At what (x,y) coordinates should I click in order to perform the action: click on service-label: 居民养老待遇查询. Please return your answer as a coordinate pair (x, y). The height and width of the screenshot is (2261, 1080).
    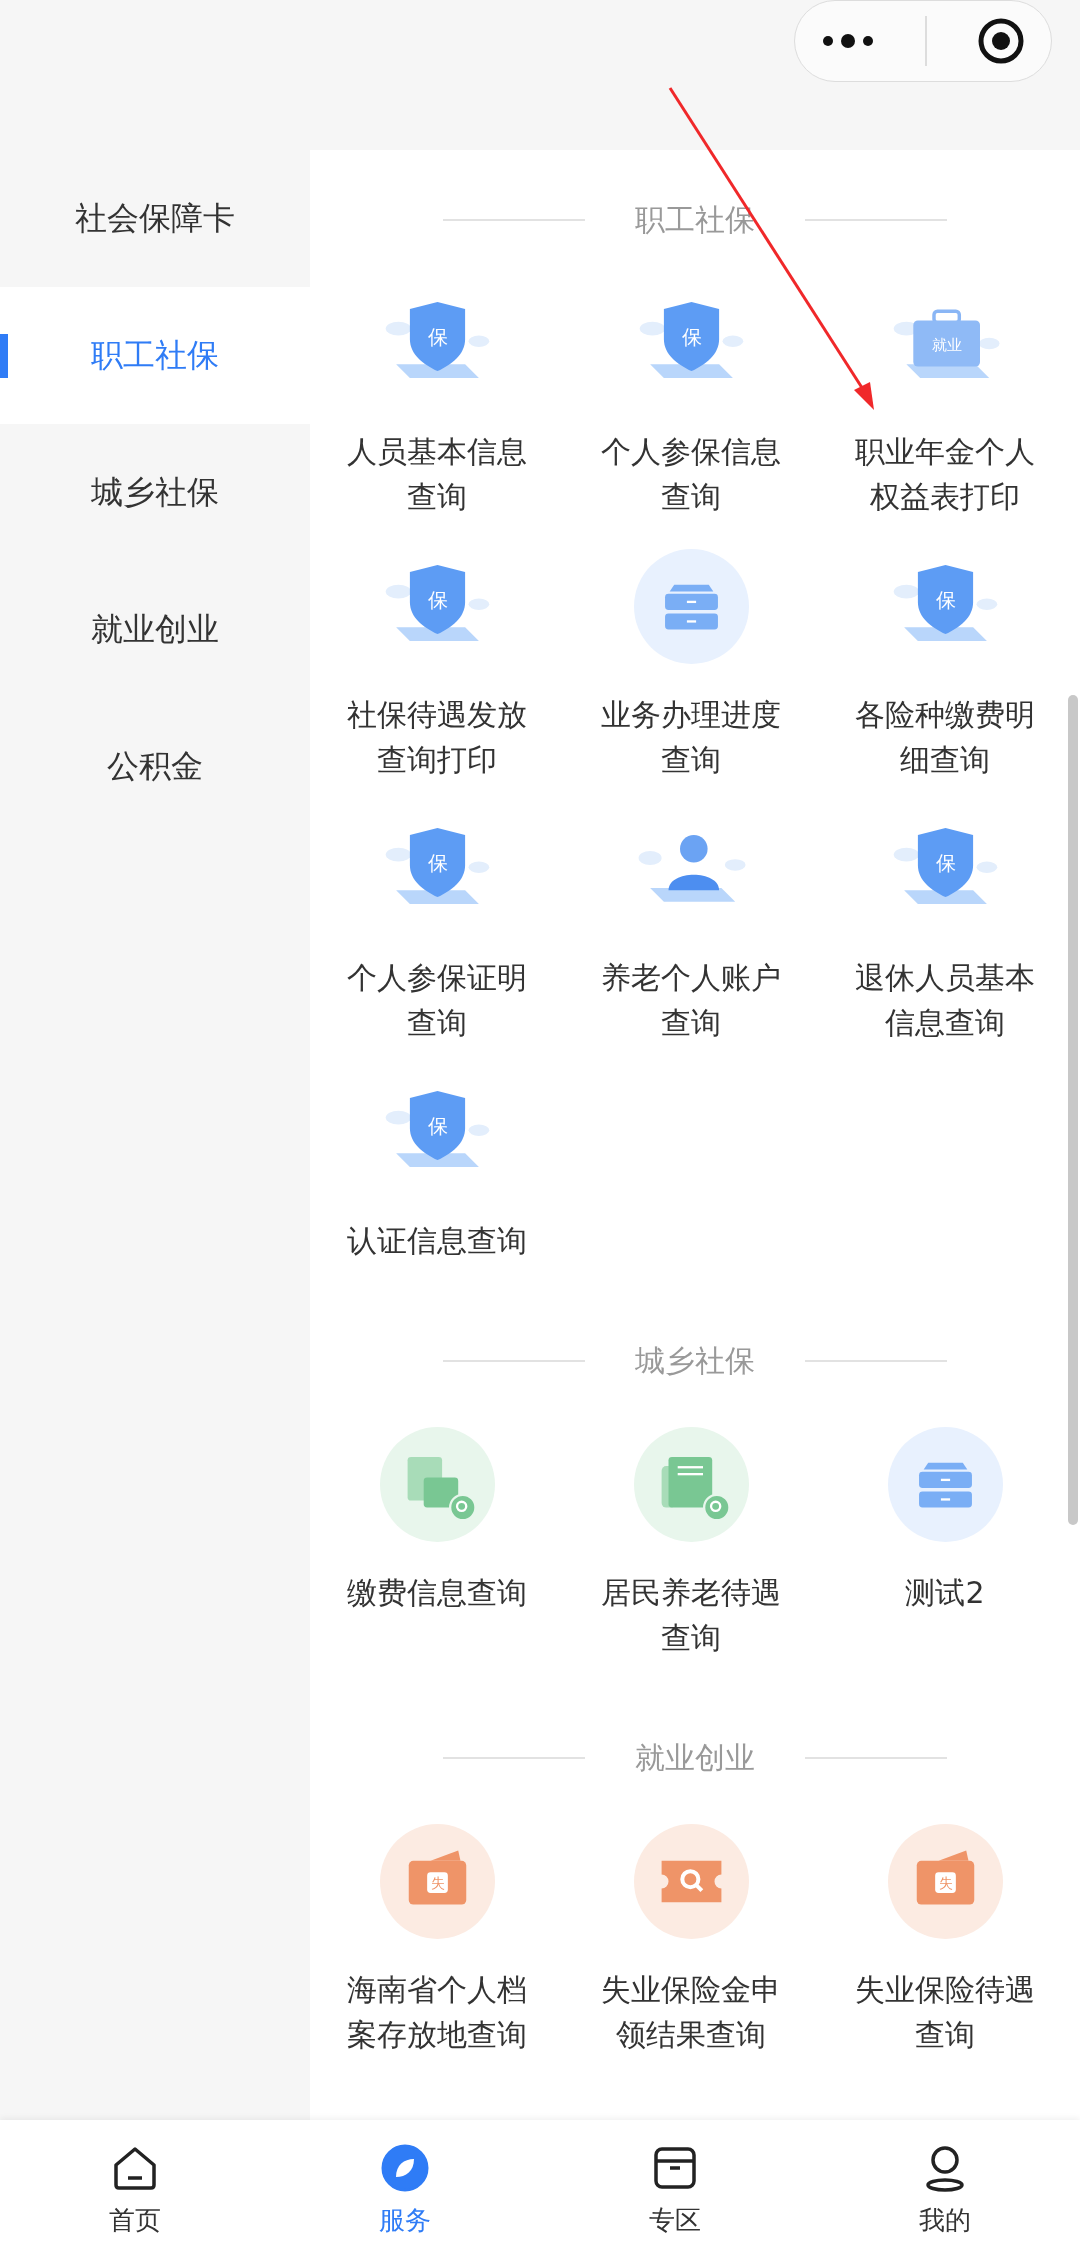
    Looking at the image, I should click on (691, 1615).